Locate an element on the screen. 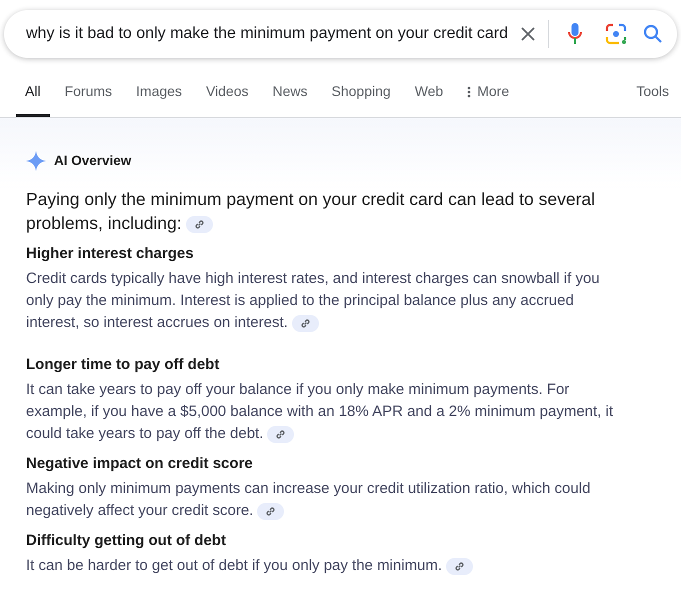  section-heading: Negative impact on credit score is located at coordinates (139, 464).